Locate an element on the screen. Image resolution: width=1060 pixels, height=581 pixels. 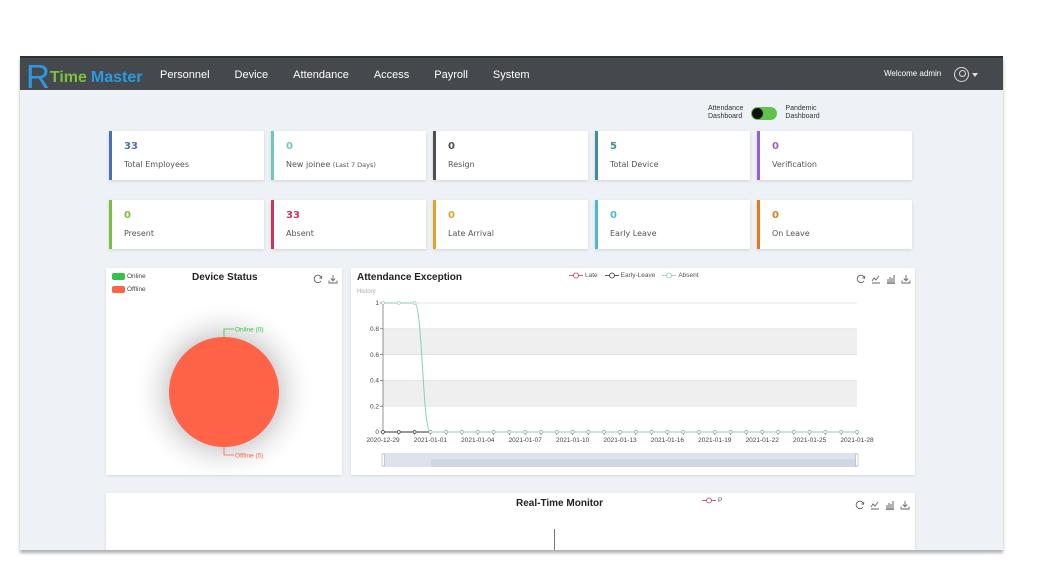
nav-payroll: Payroll is located at coordinates (451, 75).